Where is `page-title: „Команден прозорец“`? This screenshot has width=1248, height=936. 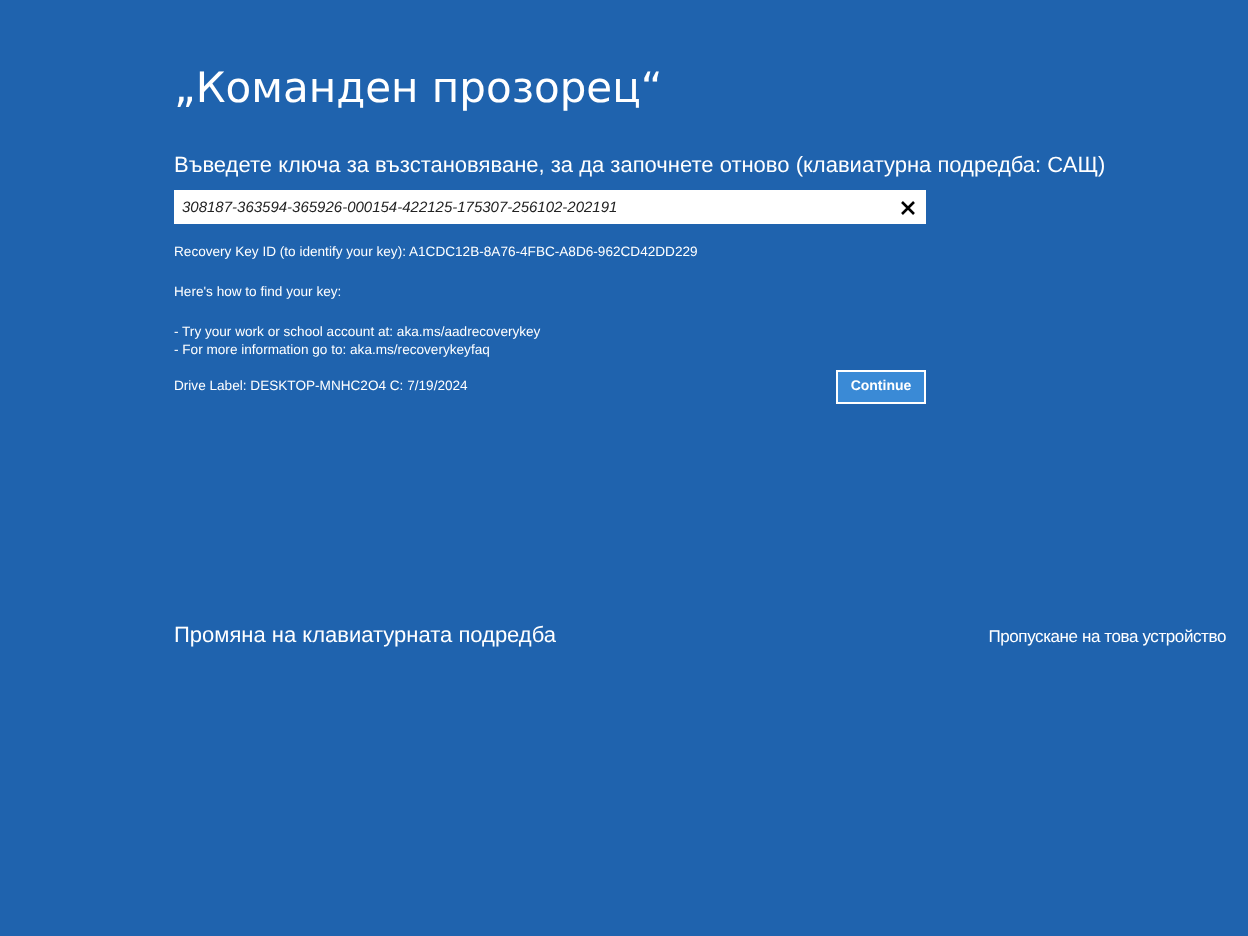
page-title: „Команден прозорец“ is located at coordinates (419, 89).